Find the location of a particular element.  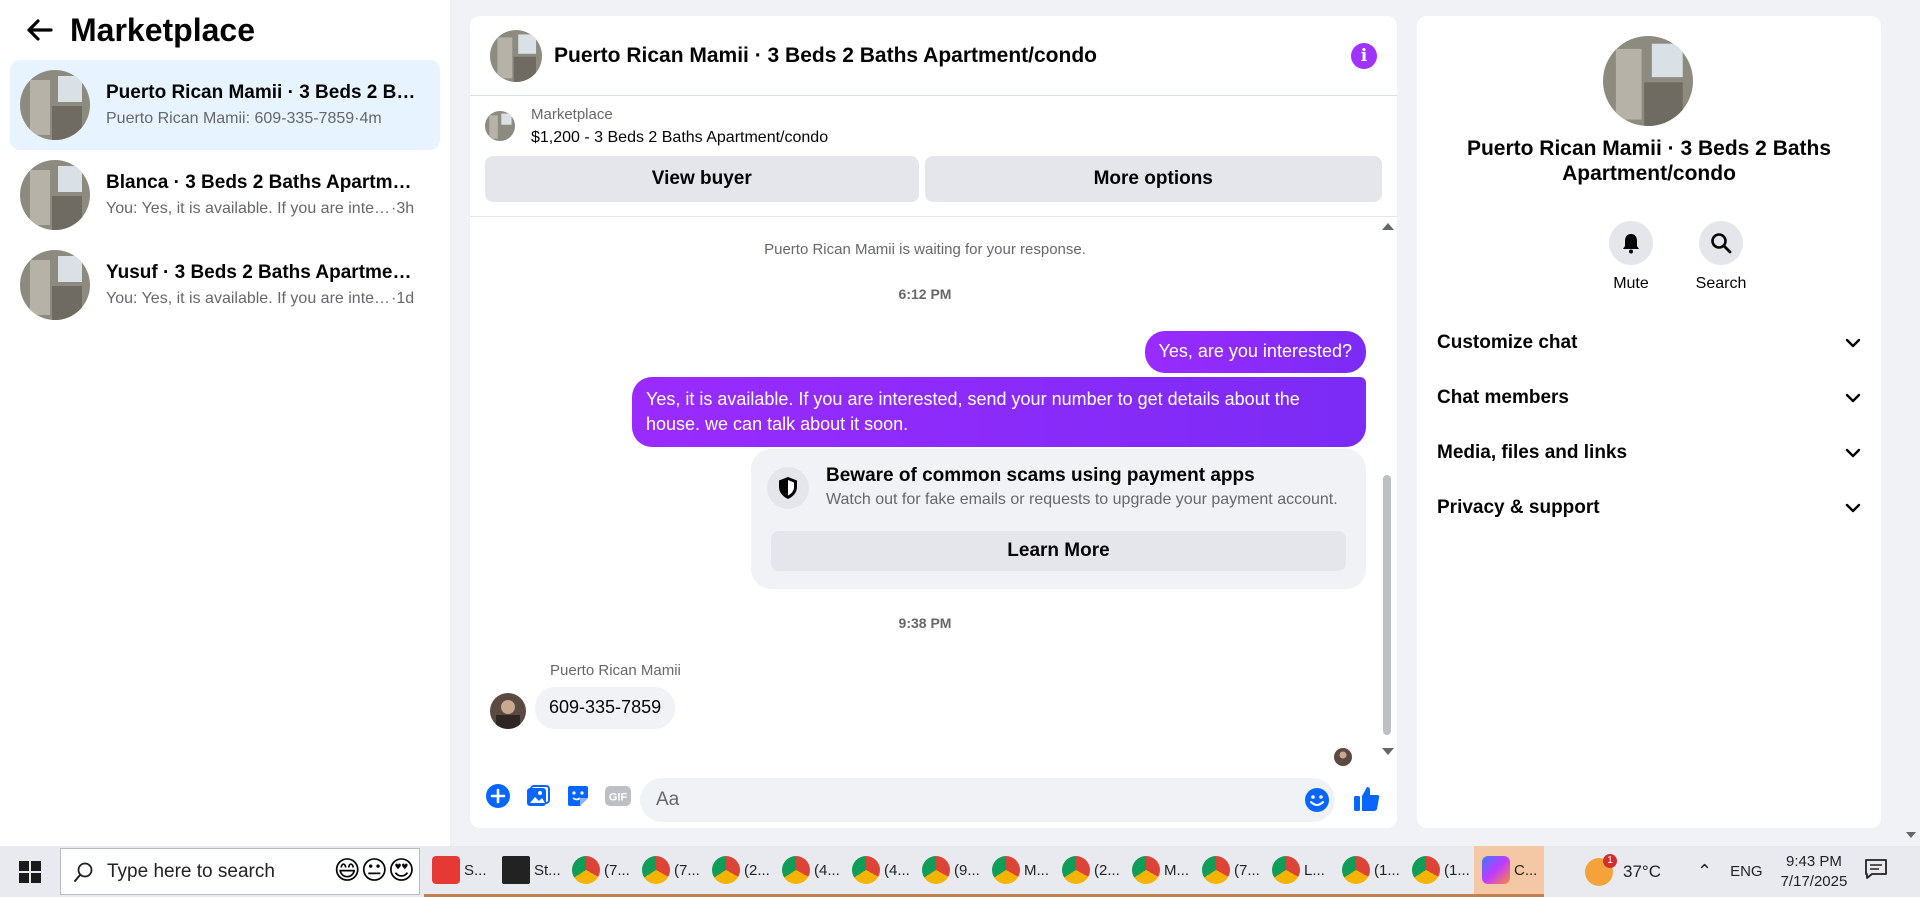

chat-members-section: Chat members is located at coordinates (1649, 398).